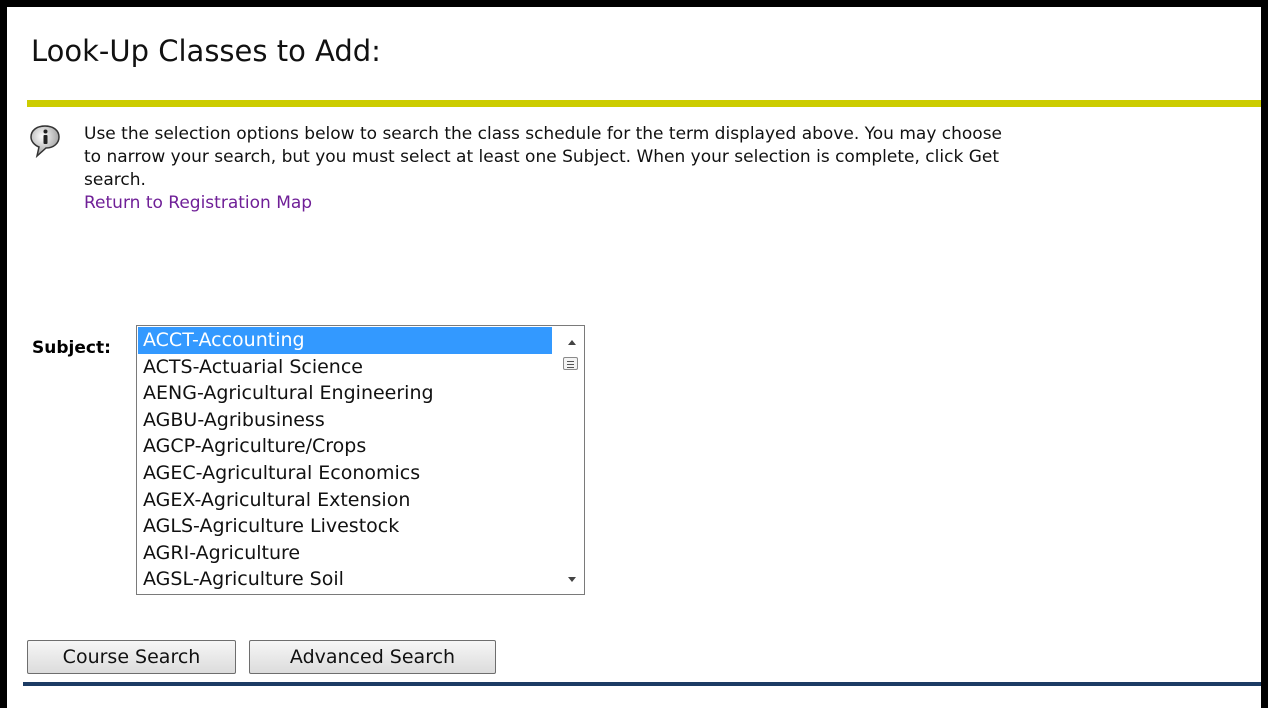 Image resolution: width=1268 pixels, height=708 pixels. What do you see at coordinates (345, 340) in the screenshot?
I see `subject-option: ACCT-Accounting` at bounding box center [345, 340].